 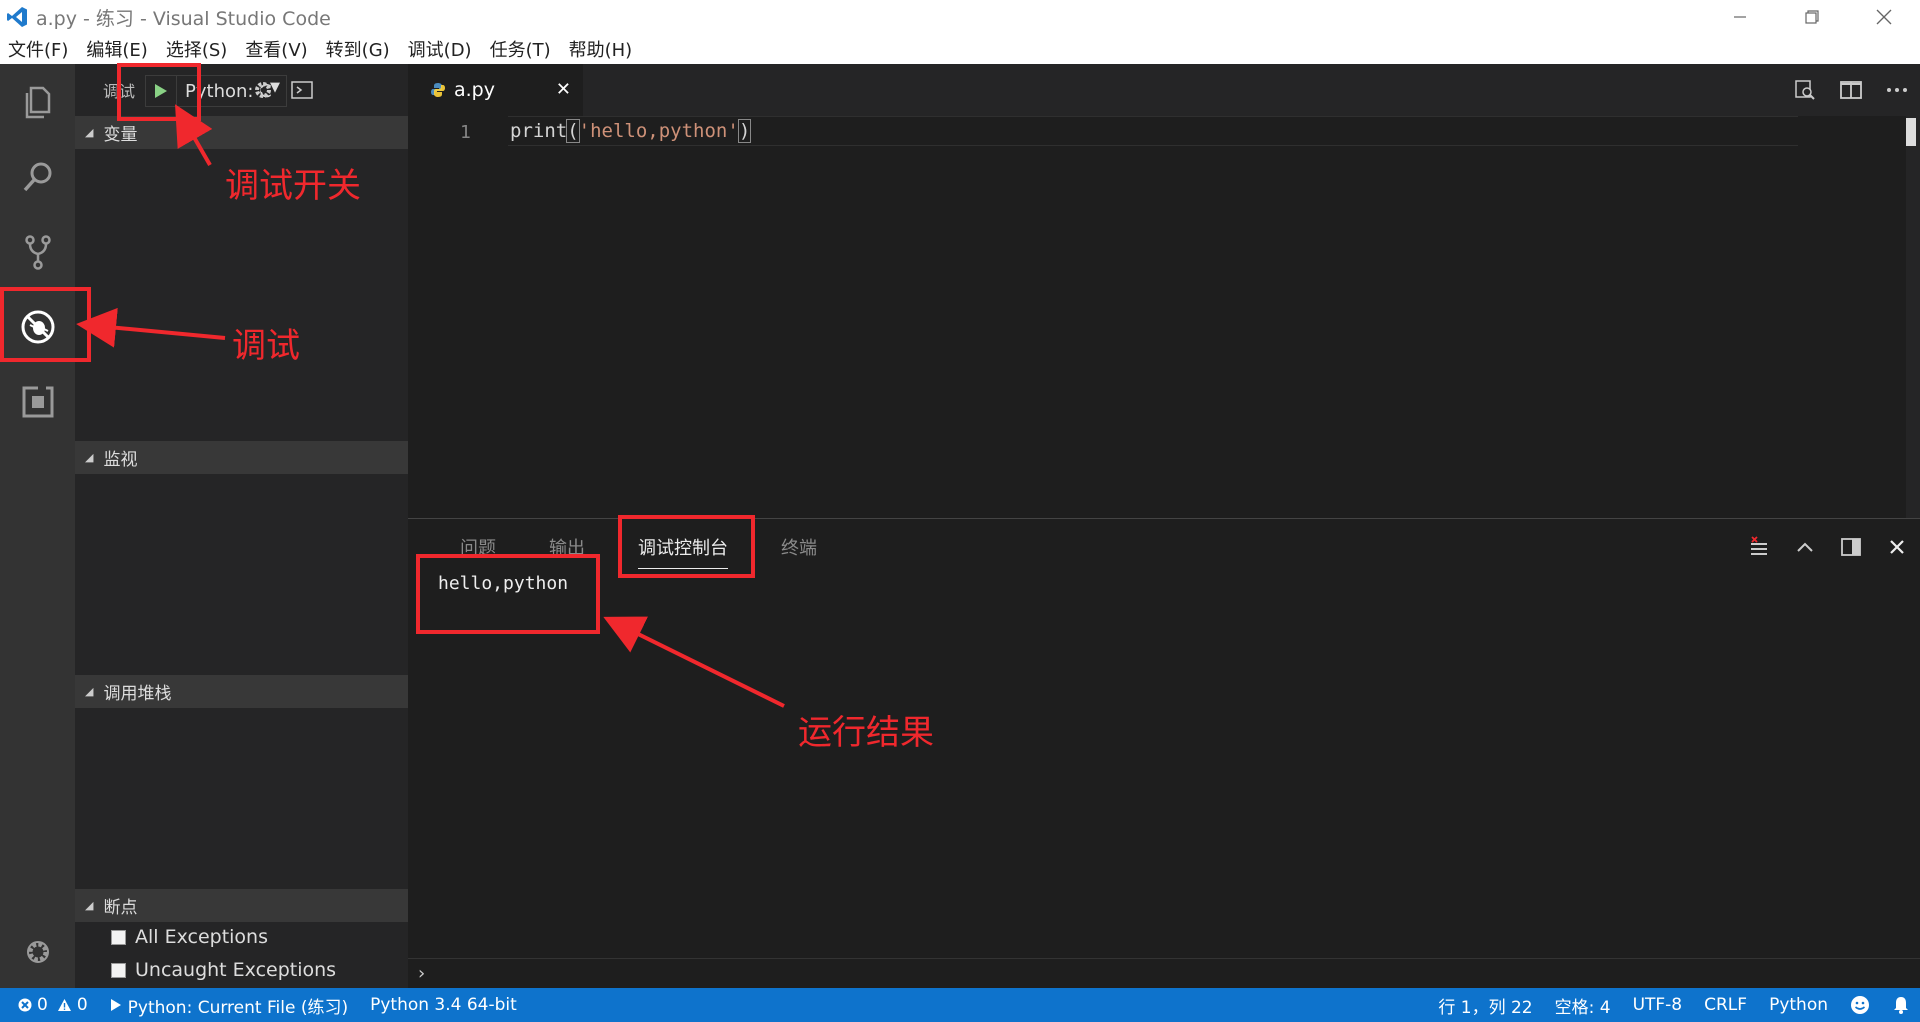 What do you see at coordinates (563, 89) in the screenshot?
I see `close-tab-icon: ✕` at bounding box center [563, 89].